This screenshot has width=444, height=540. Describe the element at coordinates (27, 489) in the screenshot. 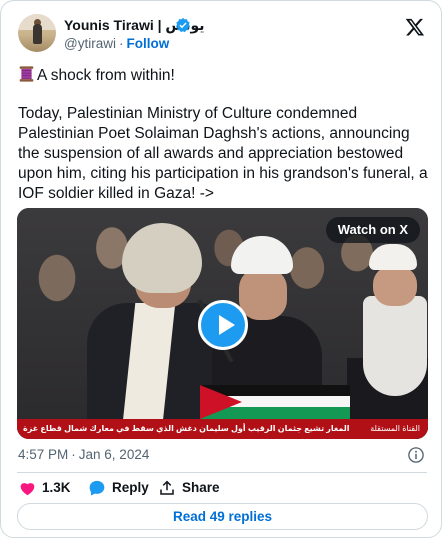

I see `heart-icon` at that location.